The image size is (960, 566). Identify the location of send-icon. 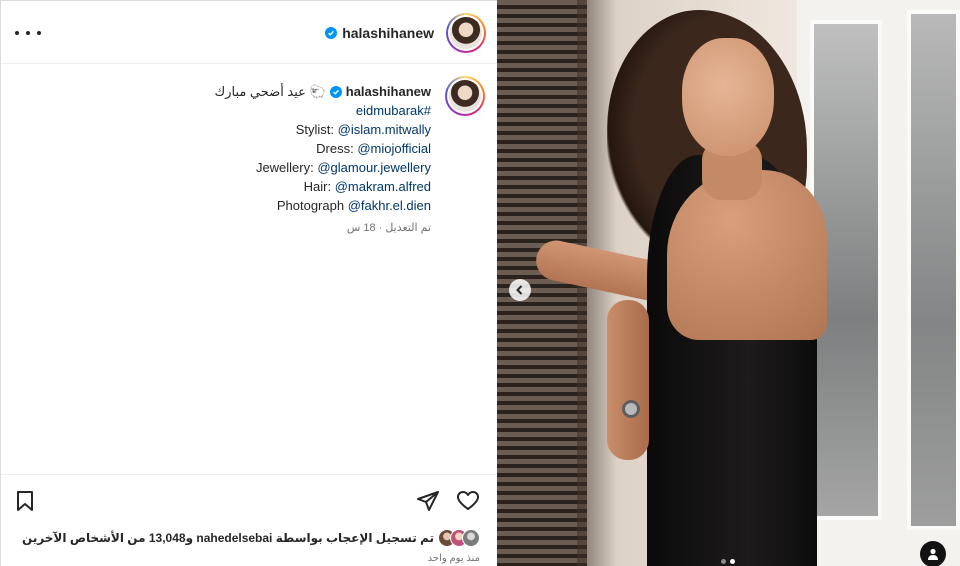
(429, 502).